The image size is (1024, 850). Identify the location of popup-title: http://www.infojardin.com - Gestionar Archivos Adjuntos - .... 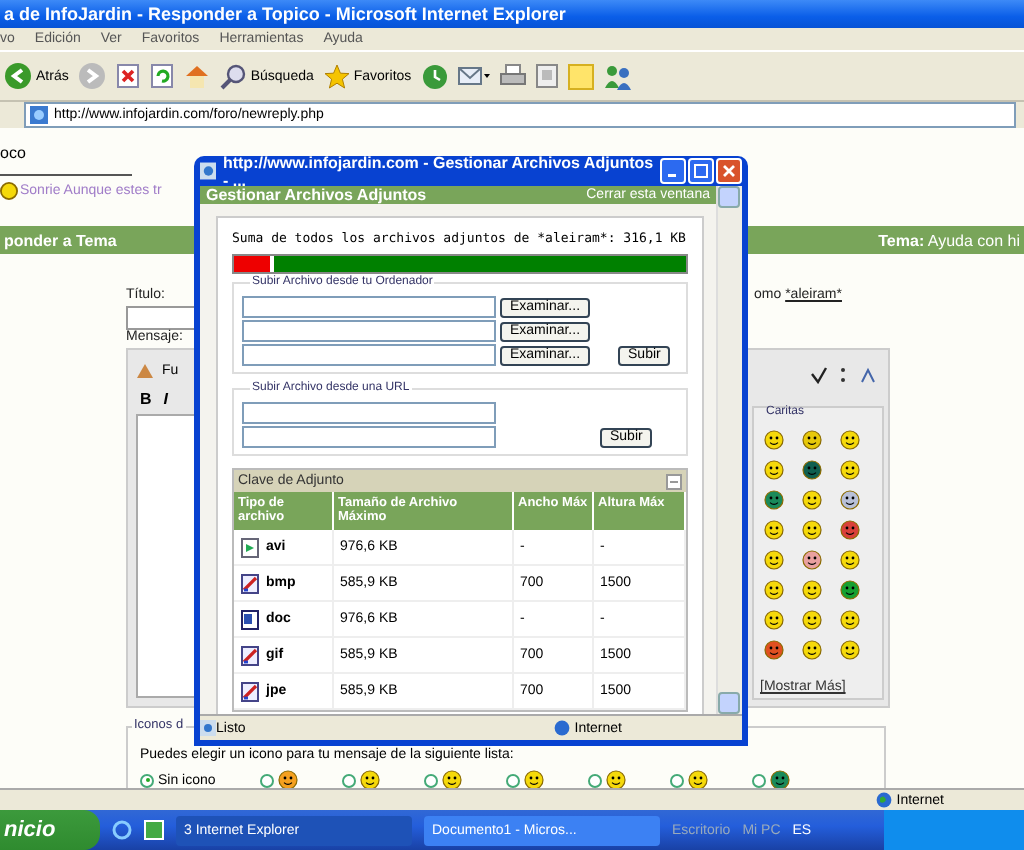
(438, 171).